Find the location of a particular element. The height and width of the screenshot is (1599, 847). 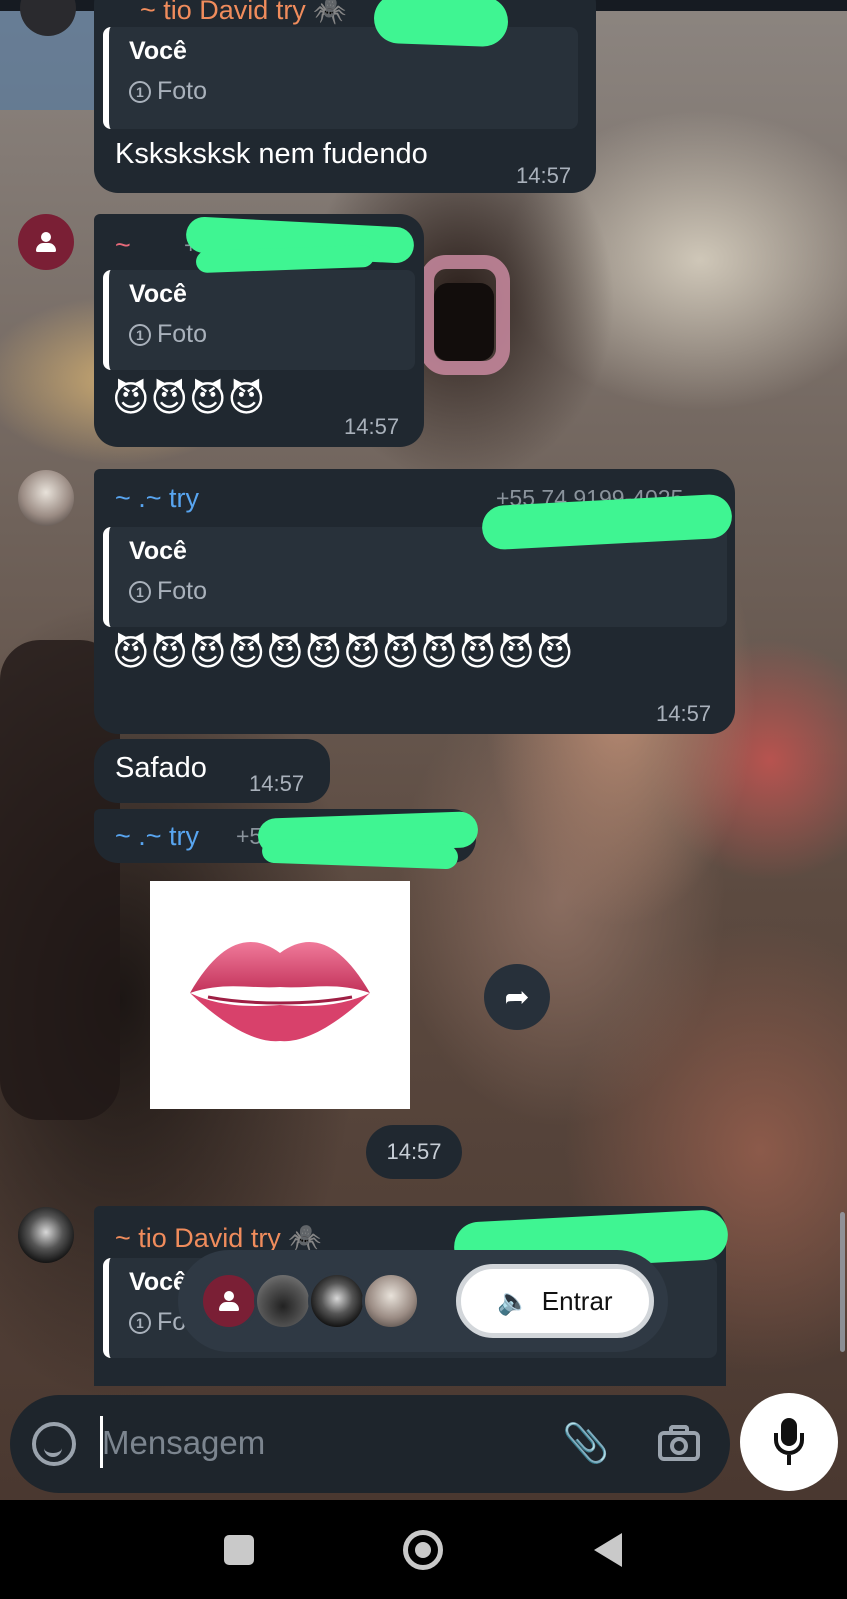

system-navigation-bar is located at coordinates (423, 1549).